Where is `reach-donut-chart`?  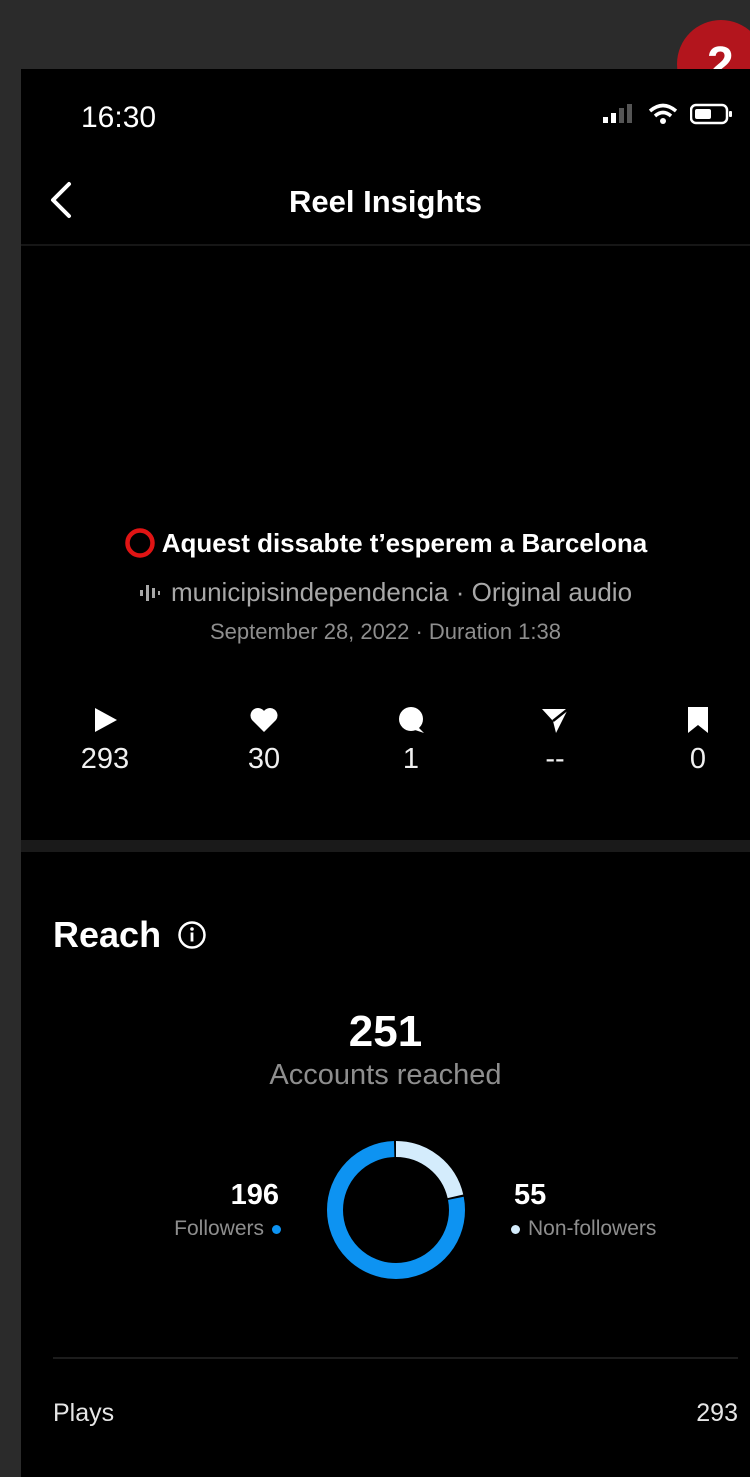
reach-donut-chart is located at coordinates (396, 1210).